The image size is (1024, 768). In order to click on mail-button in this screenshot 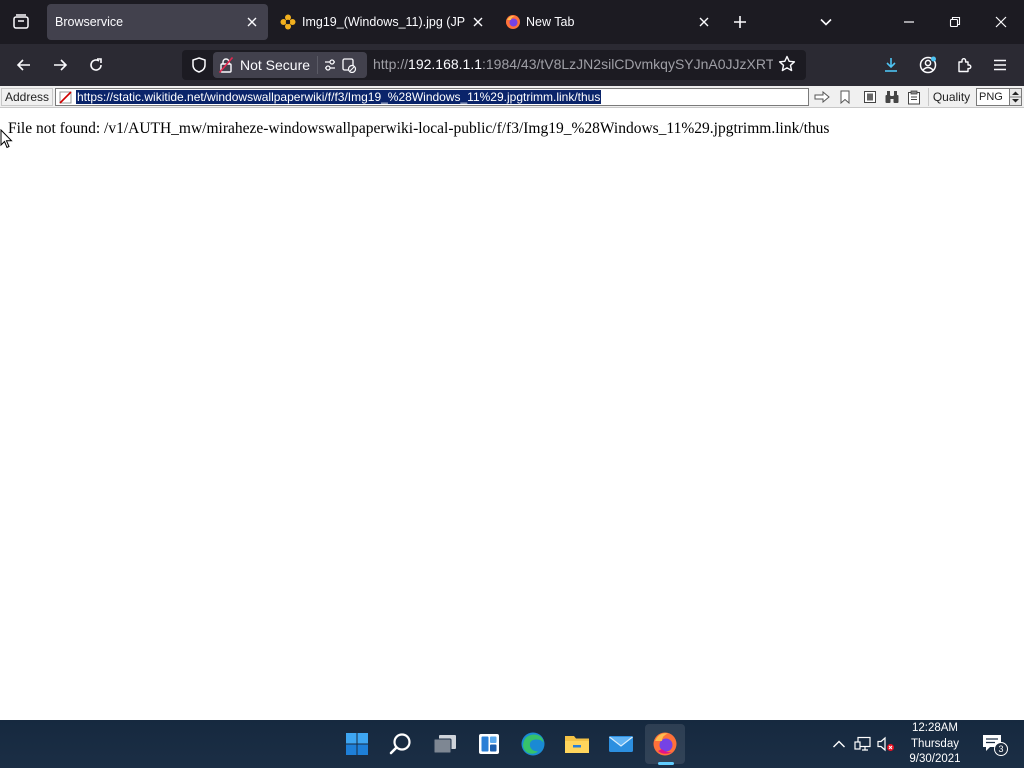, I will do `click(621, 744)`.